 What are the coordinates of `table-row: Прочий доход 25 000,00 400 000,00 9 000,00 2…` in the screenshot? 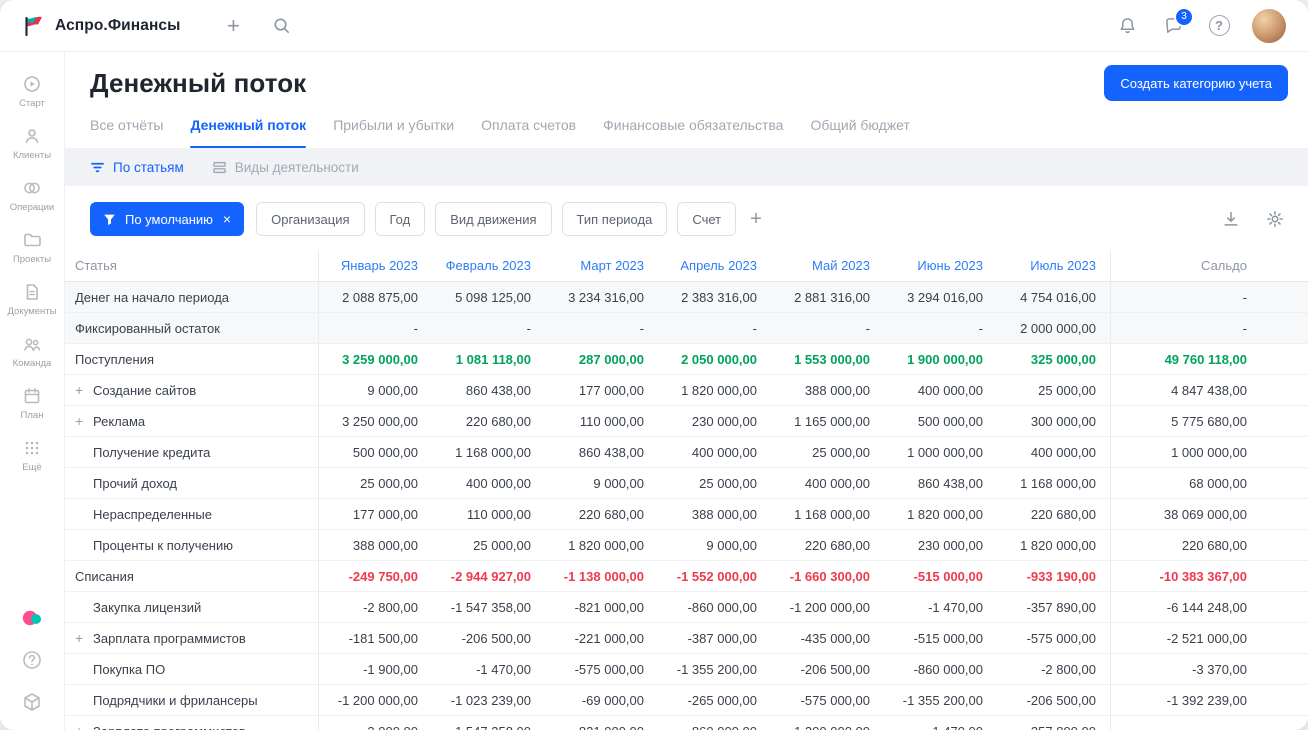 It's located at (686, 483).